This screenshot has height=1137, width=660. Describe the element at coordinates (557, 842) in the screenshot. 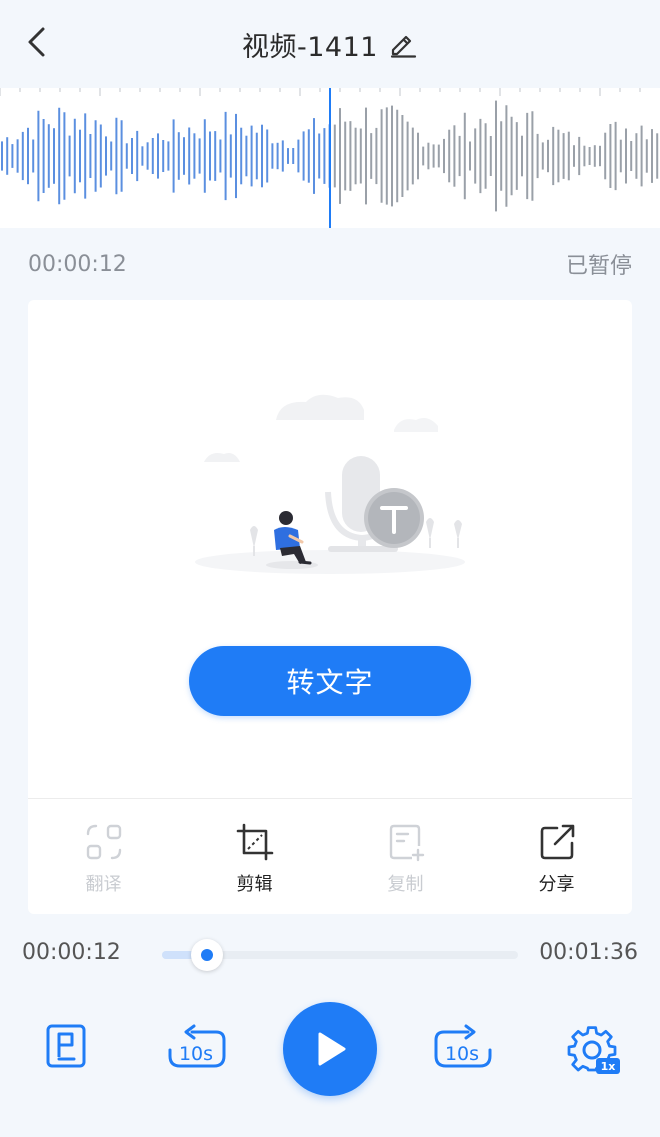

I see `share-icon` at that location.